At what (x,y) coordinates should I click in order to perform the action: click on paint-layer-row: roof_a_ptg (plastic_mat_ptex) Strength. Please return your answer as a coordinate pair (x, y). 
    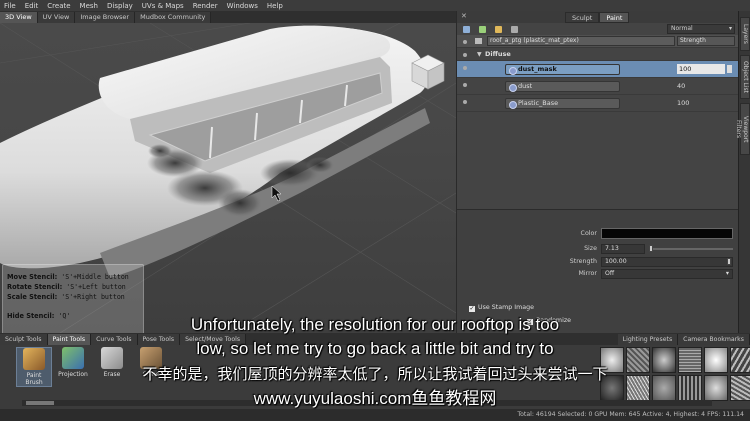
    Looking at the image, I should click on (597, 41).